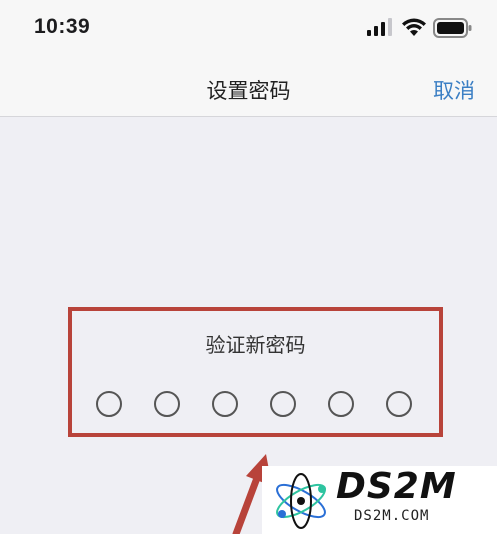 Image resolution: width=497 pixels, height=534 pixels. I want to click on nav-bar: 设置密码 取消, so click(248, 87).